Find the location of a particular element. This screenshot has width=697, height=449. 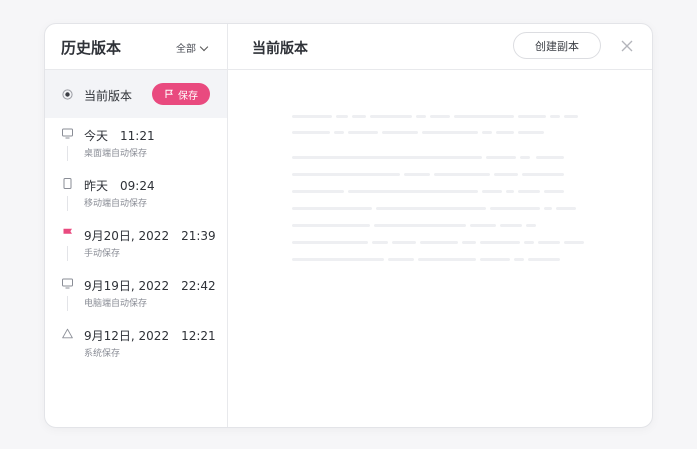

history-item-heading: 今天 11:21 is located at coordinates (119, 135).